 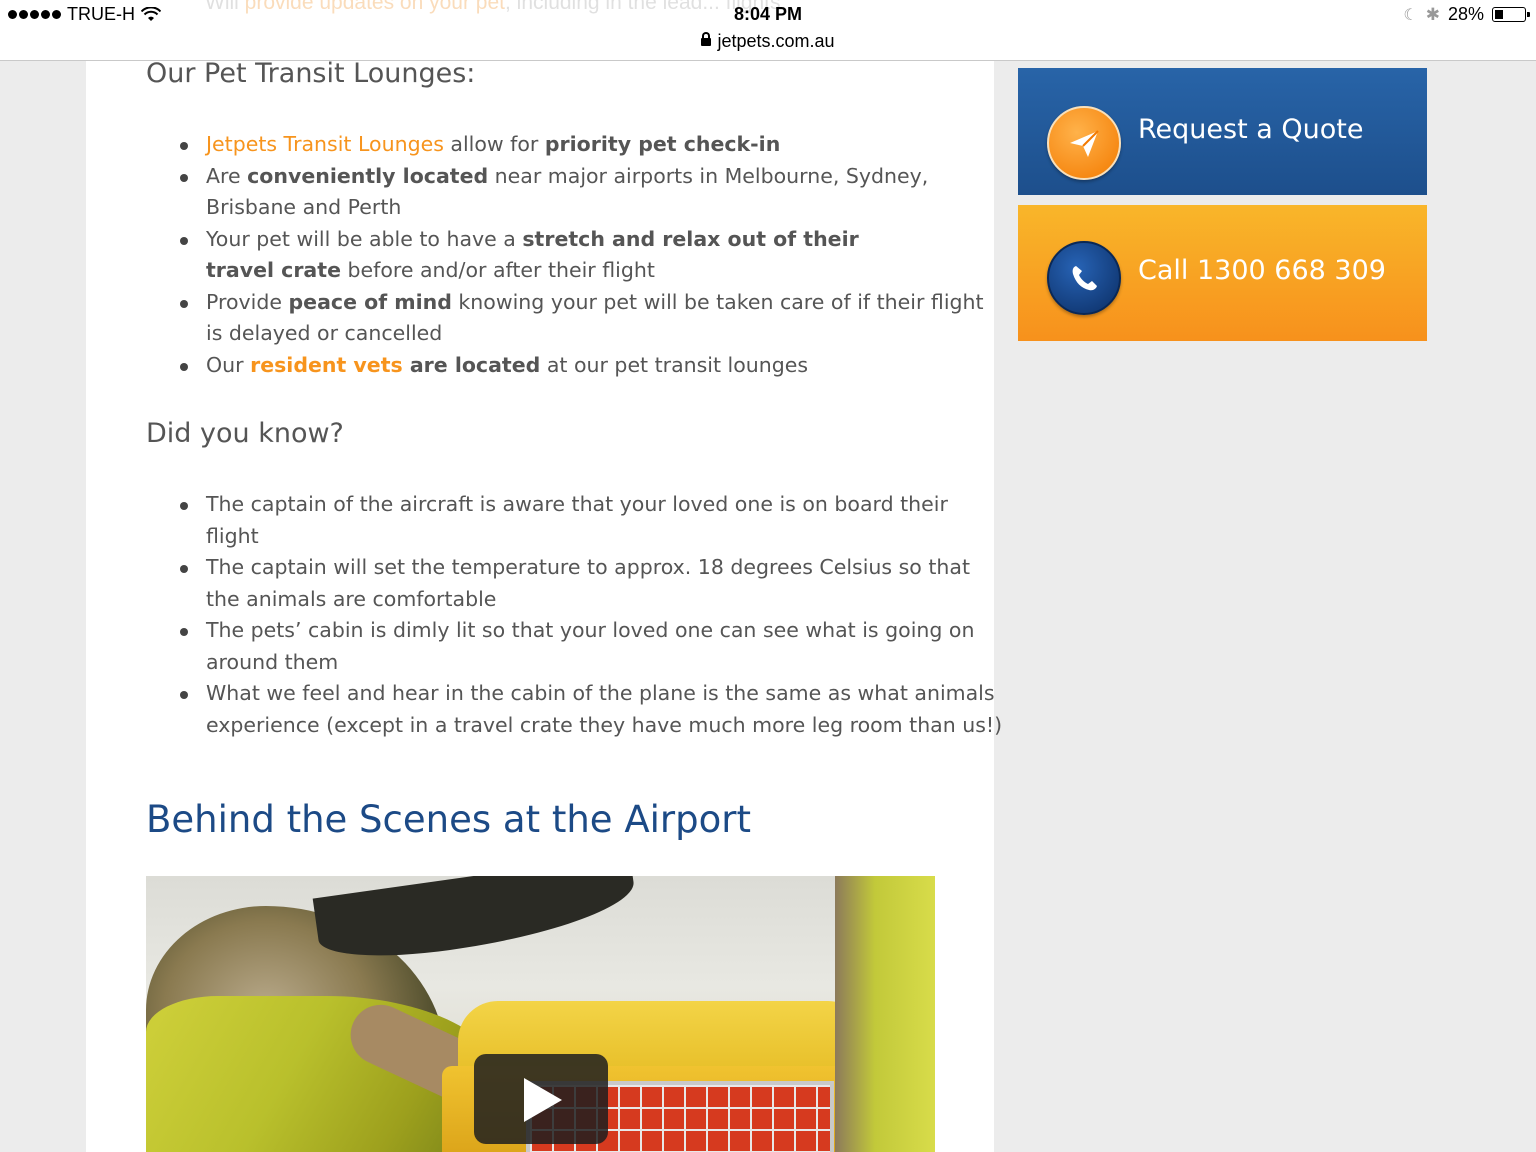 I want to click on system-indicators: ☾ ✱ 28%, so click(x=1466, y=14).